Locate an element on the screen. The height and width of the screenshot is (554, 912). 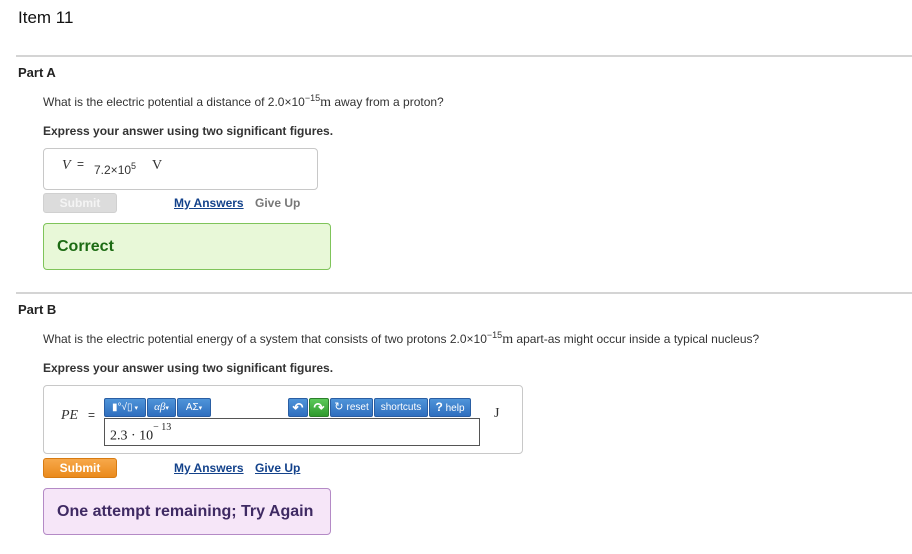
greek-button: αβ▾ is located at coordinates (161, 407).